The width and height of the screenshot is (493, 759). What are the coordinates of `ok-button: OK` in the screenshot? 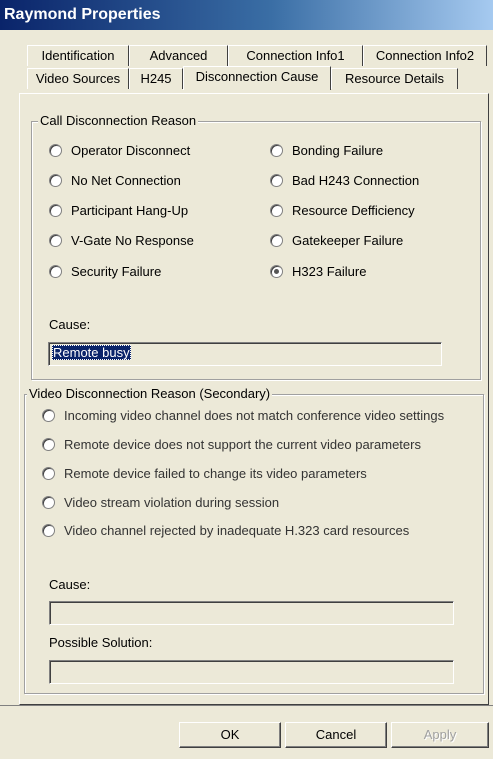 It's located at (230, 735).